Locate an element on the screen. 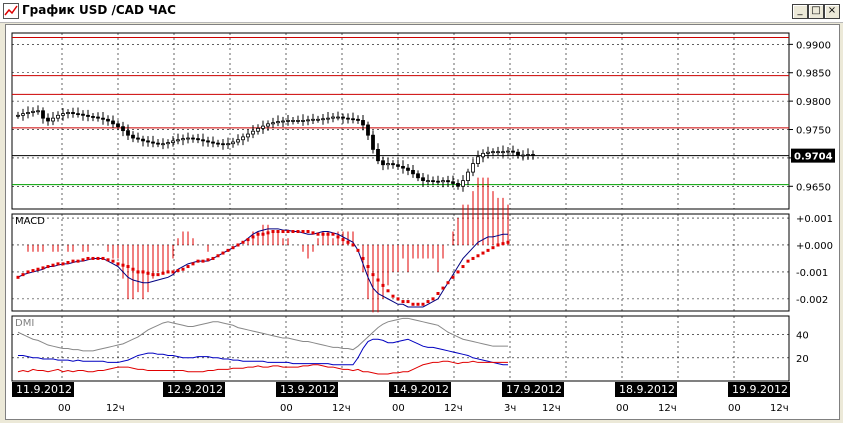 Image resolution: width=843 pixels, height=423 pixels. dmi-axis-label: 40 is located at coordinates (802, 336).